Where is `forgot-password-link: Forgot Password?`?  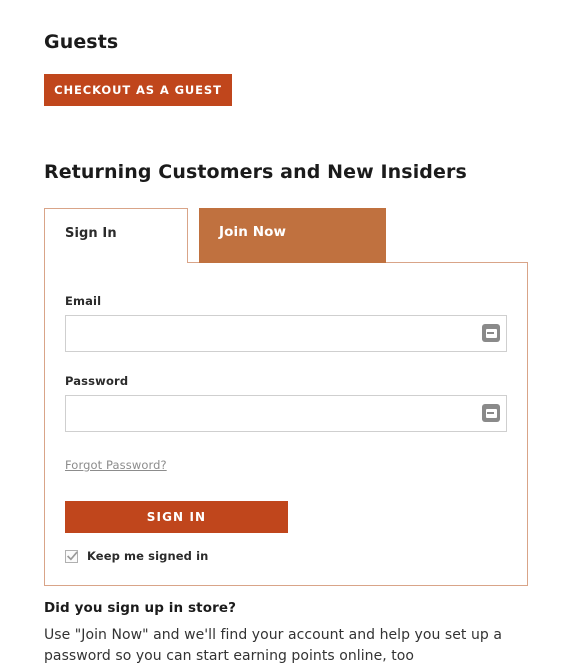
forgot-password-link: Forgot Password? is located at coordinates (116, 465).